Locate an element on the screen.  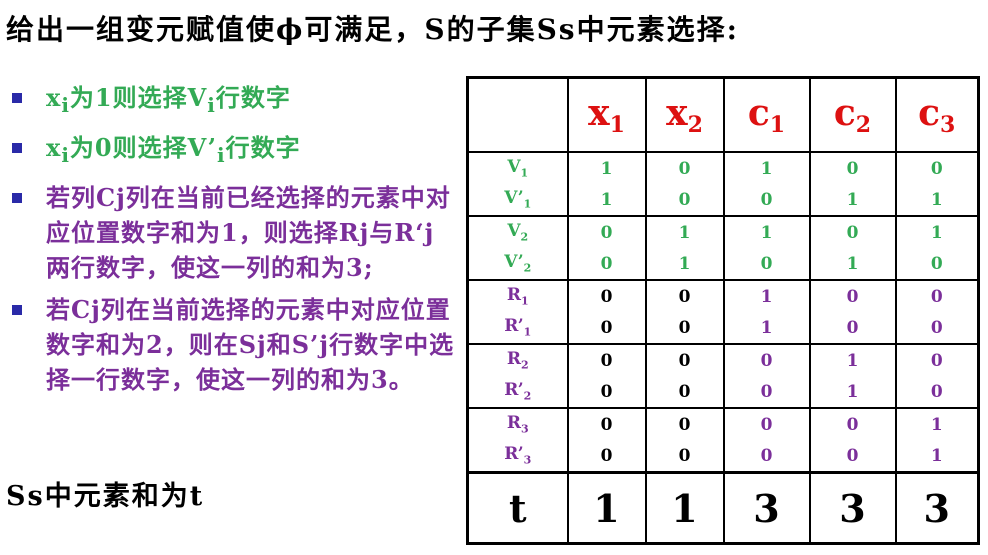
table-row: V2 0 1 1 0 1 is located at coordinates (723, 231).